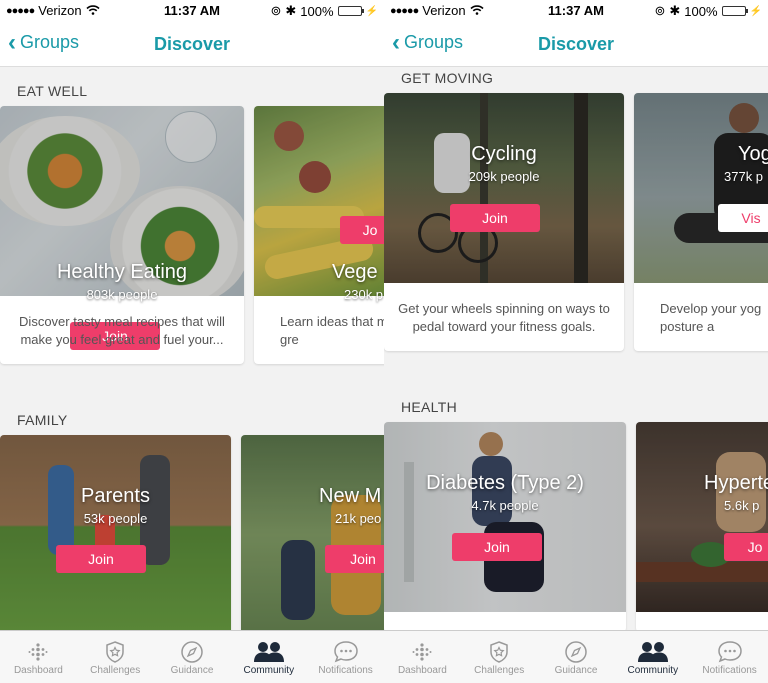 The height and width of the screenshot is (683, 768). I want to click on group-member-count: 21k peo, so click(358, 518).